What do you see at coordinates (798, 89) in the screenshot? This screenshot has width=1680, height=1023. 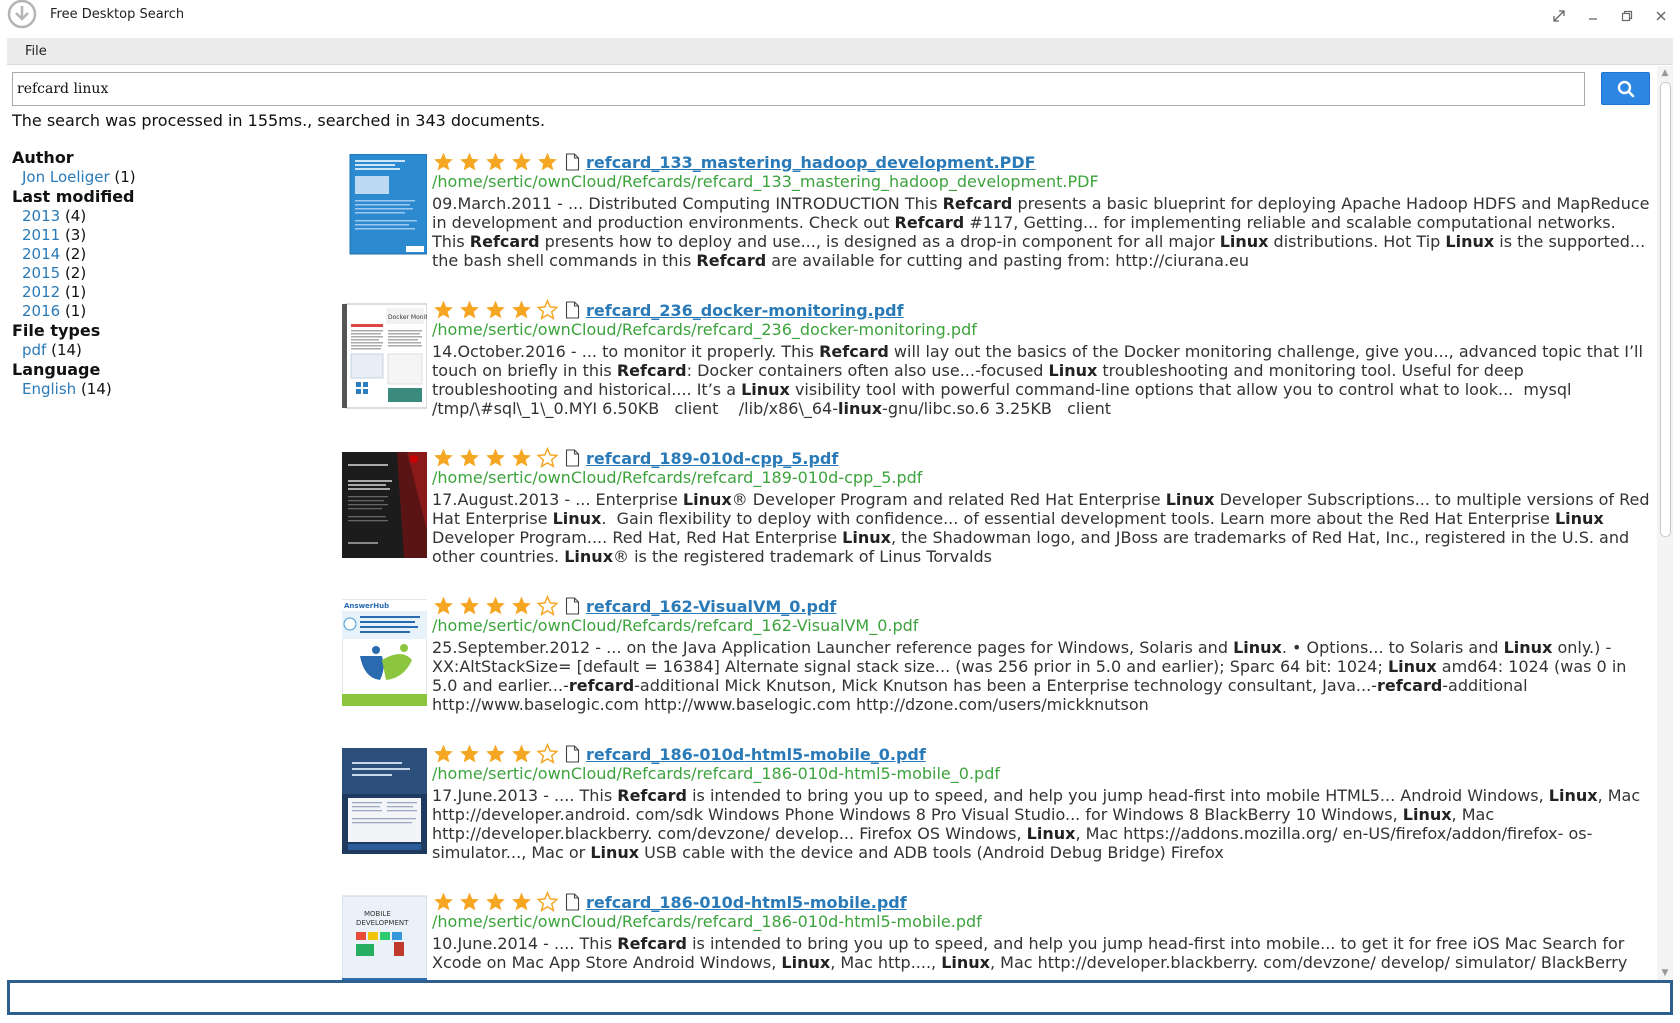 I see `search-input` at bounding box center [798, 89].